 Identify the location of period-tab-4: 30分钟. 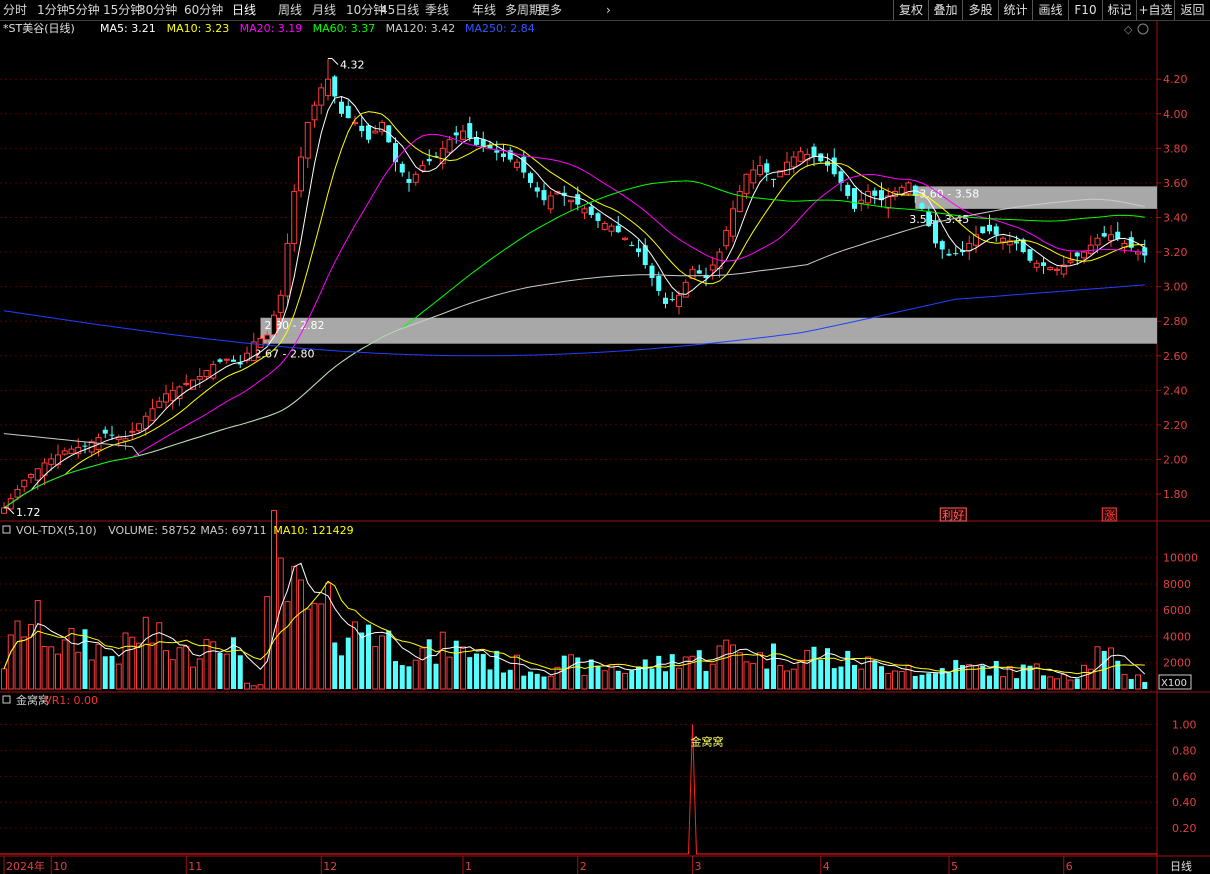
(157, 10).